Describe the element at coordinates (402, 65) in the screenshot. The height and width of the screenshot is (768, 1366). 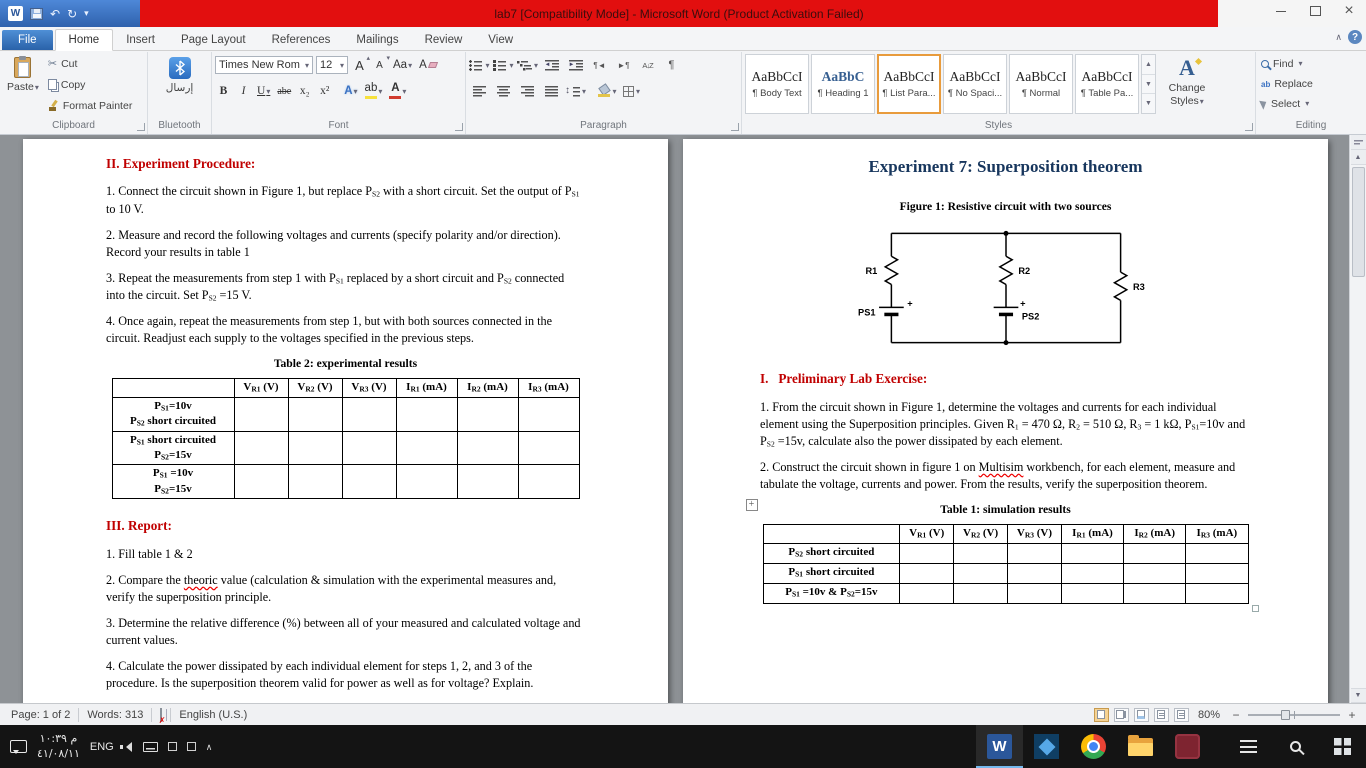
I see `change-case-button: Aa` at that location.